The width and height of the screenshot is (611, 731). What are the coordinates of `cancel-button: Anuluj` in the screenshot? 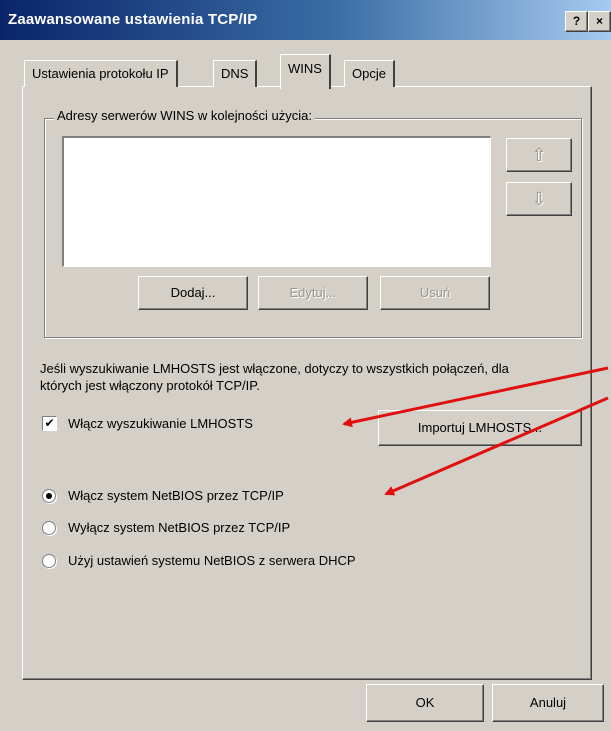 It's located at (548, 703).